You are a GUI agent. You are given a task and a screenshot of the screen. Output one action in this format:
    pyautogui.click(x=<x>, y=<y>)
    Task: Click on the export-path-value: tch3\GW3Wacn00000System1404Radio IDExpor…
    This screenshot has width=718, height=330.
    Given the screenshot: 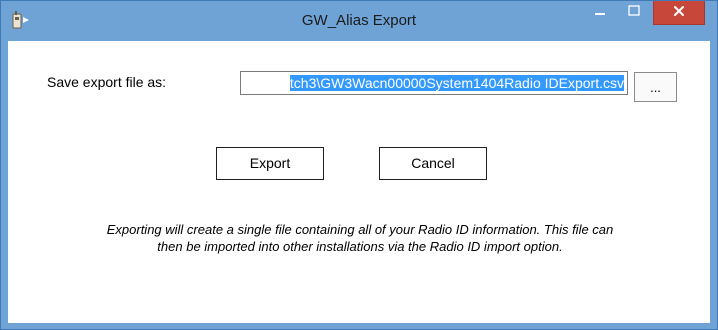 What is the action you would take?
    pyautogui.click(x=456, y=83)
    